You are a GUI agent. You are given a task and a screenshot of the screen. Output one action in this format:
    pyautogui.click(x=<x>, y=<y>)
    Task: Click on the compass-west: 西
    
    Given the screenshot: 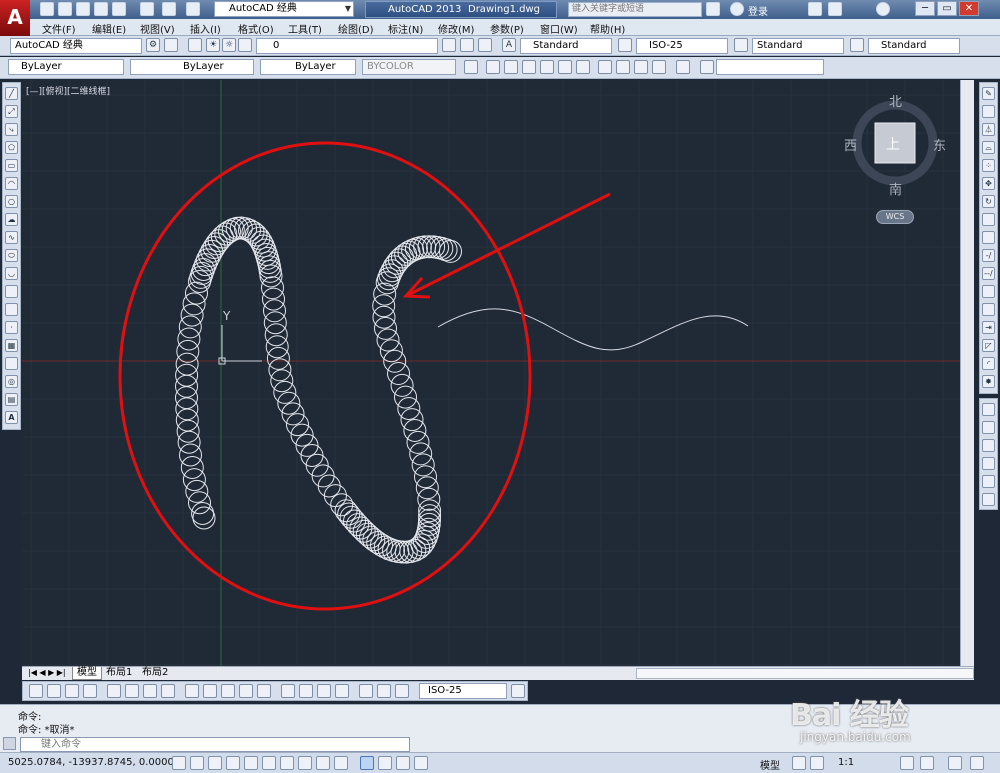 What is the action you would take?
    pyautogui.click(x=850, y=144)
    